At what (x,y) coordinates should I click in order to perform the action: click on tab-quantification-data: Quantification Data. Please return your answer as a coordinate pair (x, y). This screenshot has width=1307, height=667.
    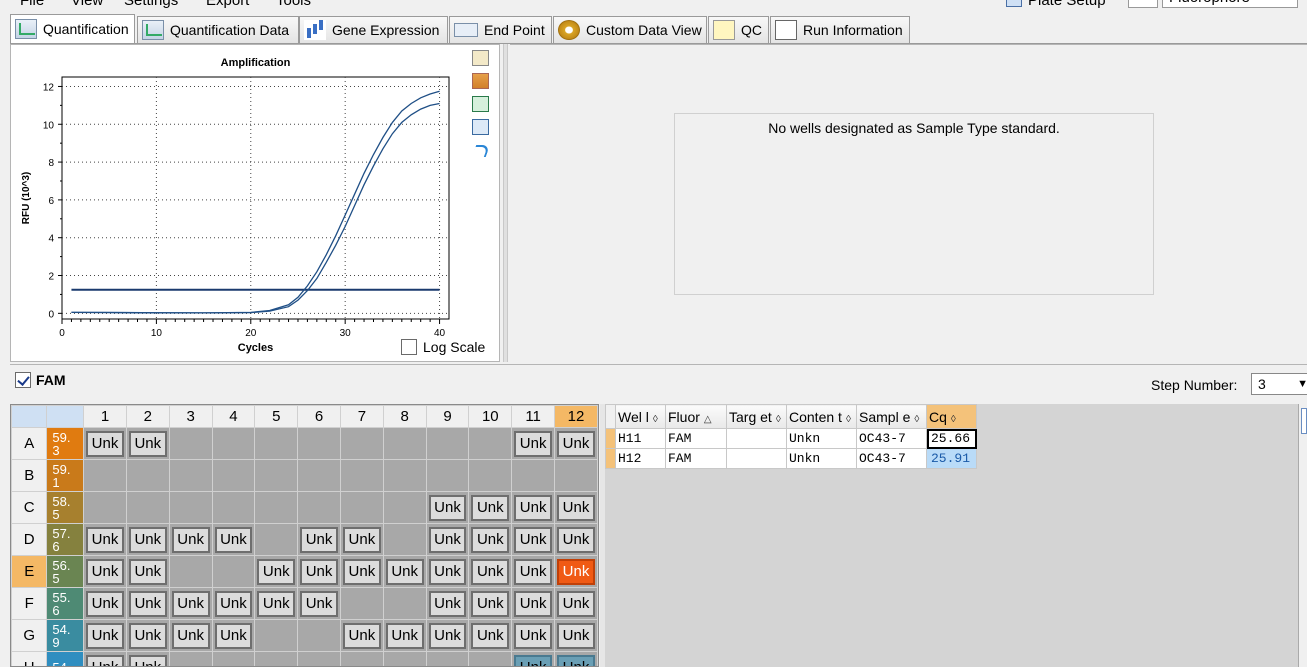
    Looking at the image, I should click on (218, 29).